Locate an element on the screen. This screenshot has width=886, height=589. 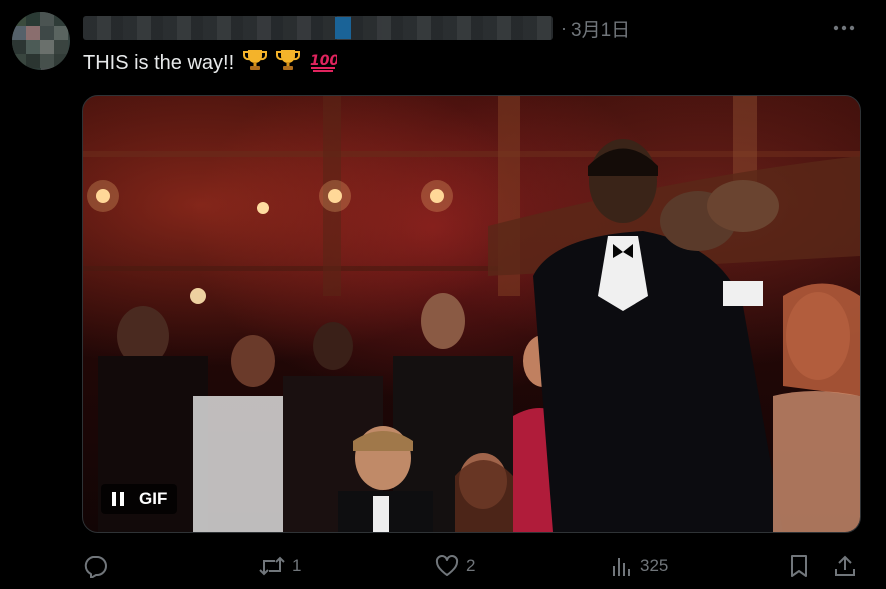
reply-button is located at coordinates (98, 566).